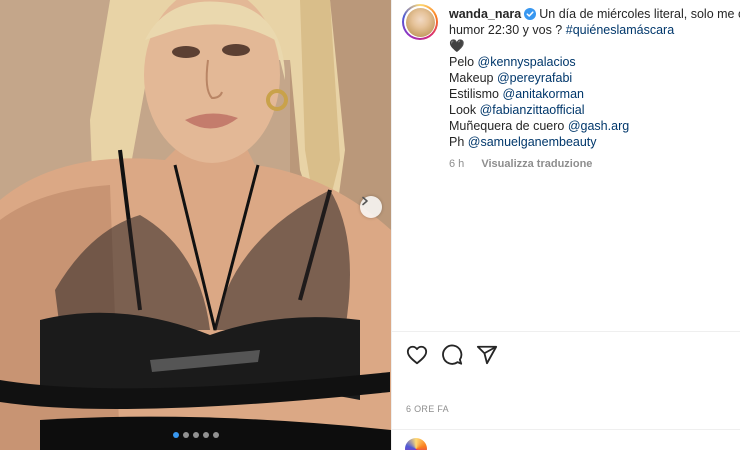 Image resolution: width=740 pixels, height=450 pixels. I want to click on credit-line: Muñequera de cuero @gash.arg, so click(539, 126).